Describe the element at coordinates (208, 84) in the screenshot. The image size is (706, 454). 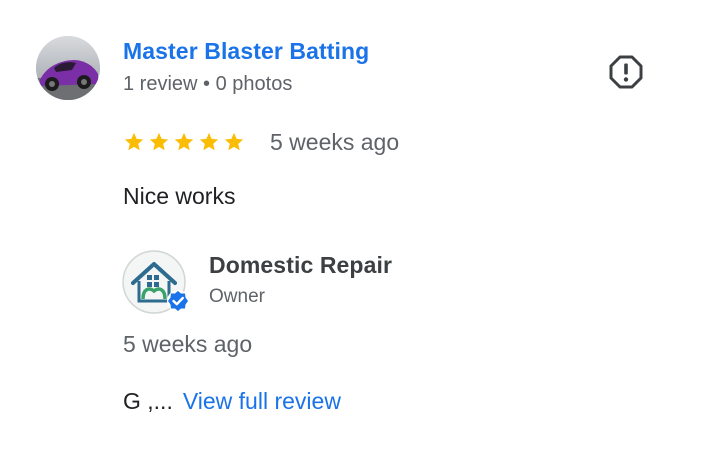
I see `reviewer-meta: 1 review • 0 photos` at that location.